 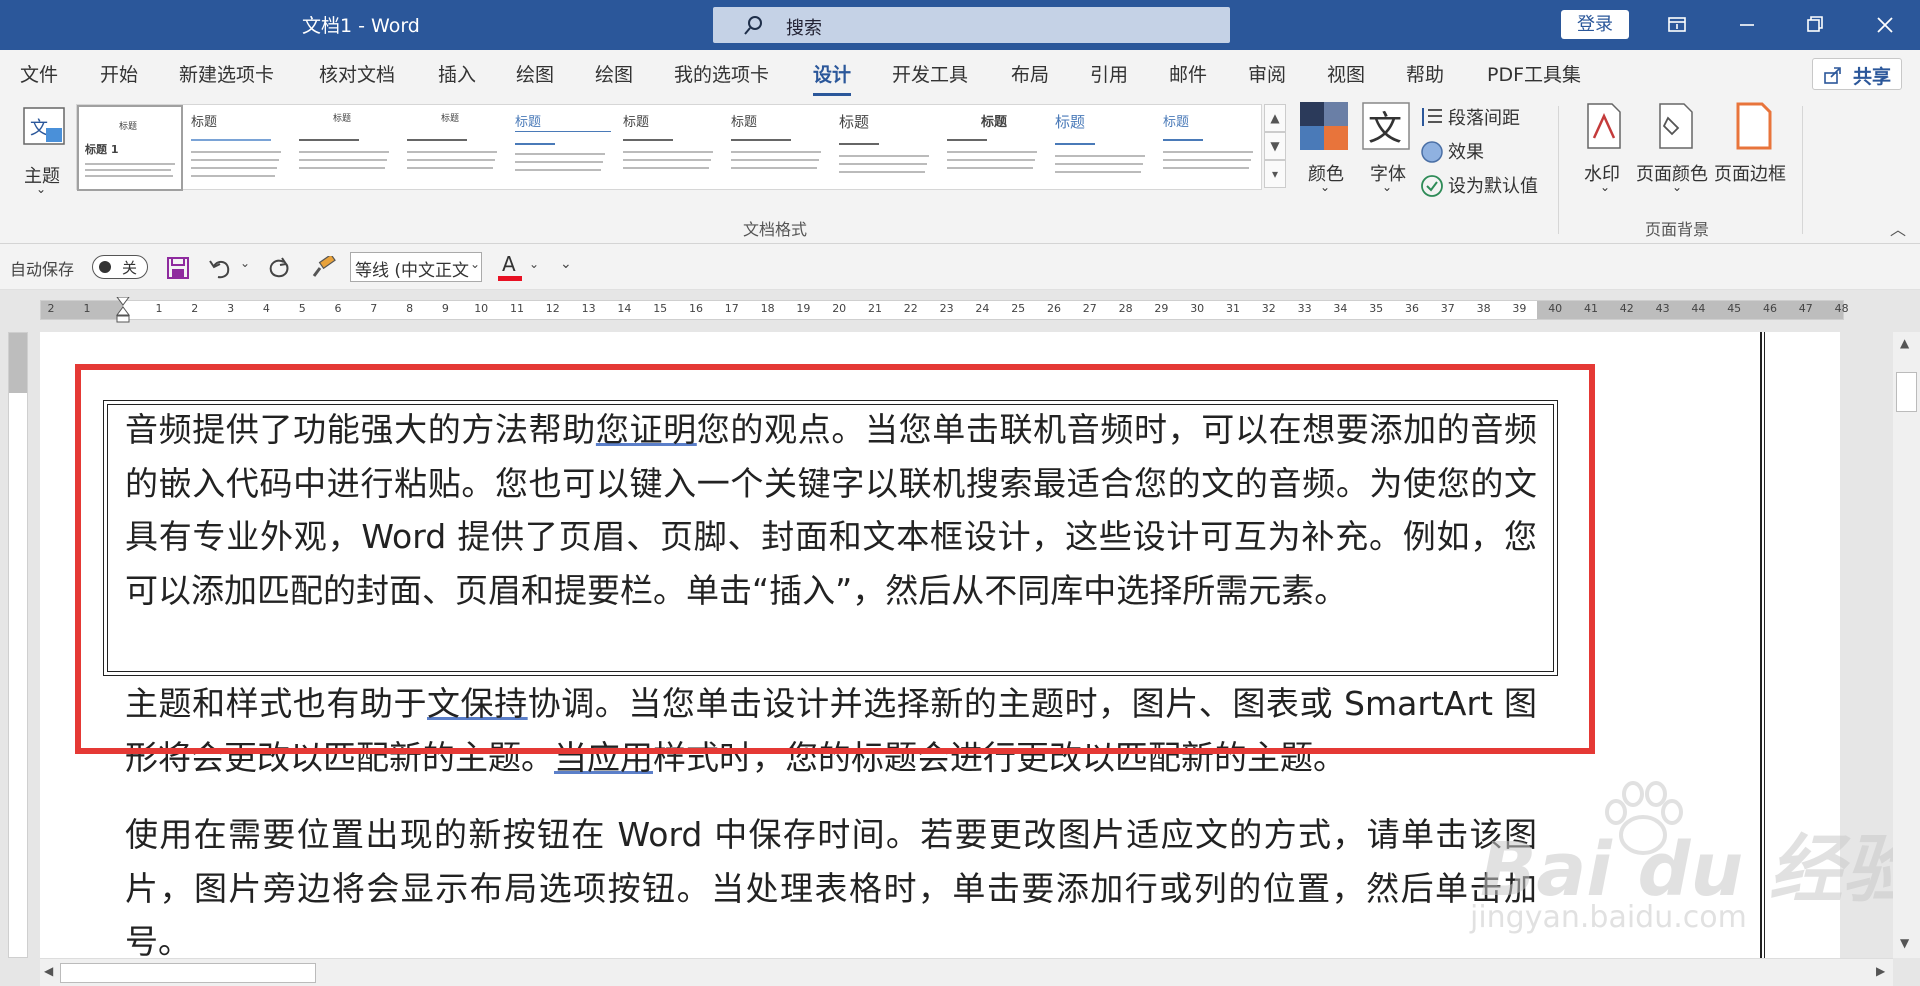 What do you see at coordinates (119, 73) in the screenshot?
I see `tab-home: 开始` at bounding box center [119, 73].